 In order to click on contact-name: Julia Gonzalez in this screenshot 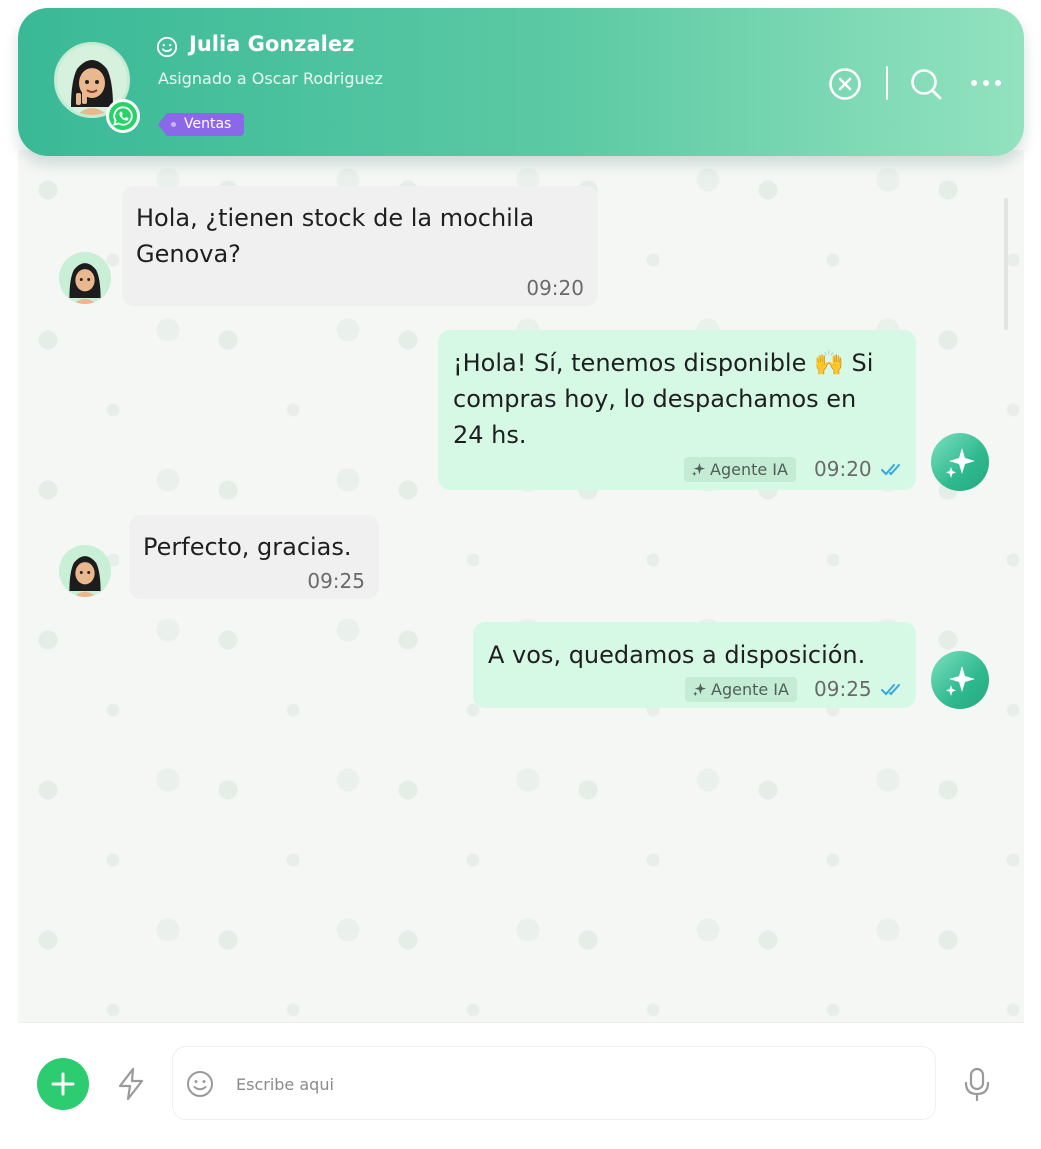, I will do `click(271, 44)`.